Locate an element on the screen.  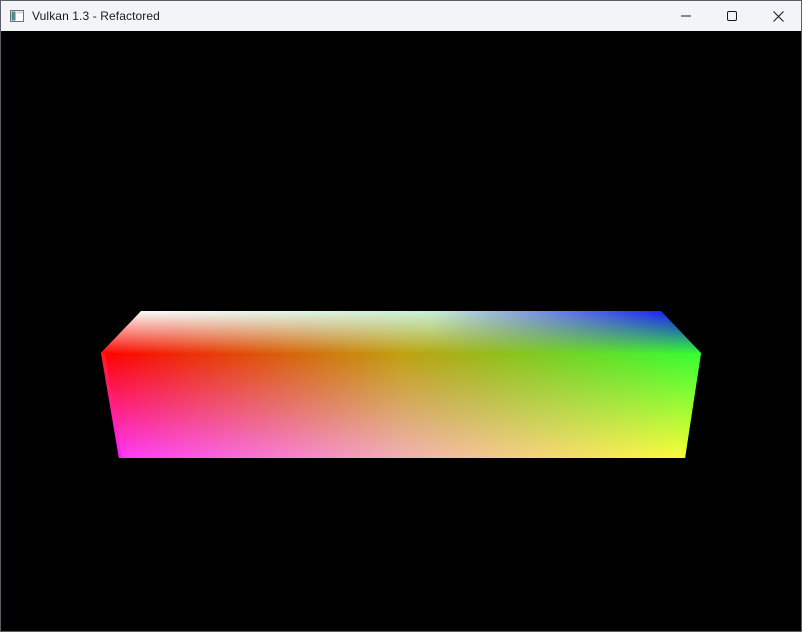
window-controls is located at coordinates (732, 16).